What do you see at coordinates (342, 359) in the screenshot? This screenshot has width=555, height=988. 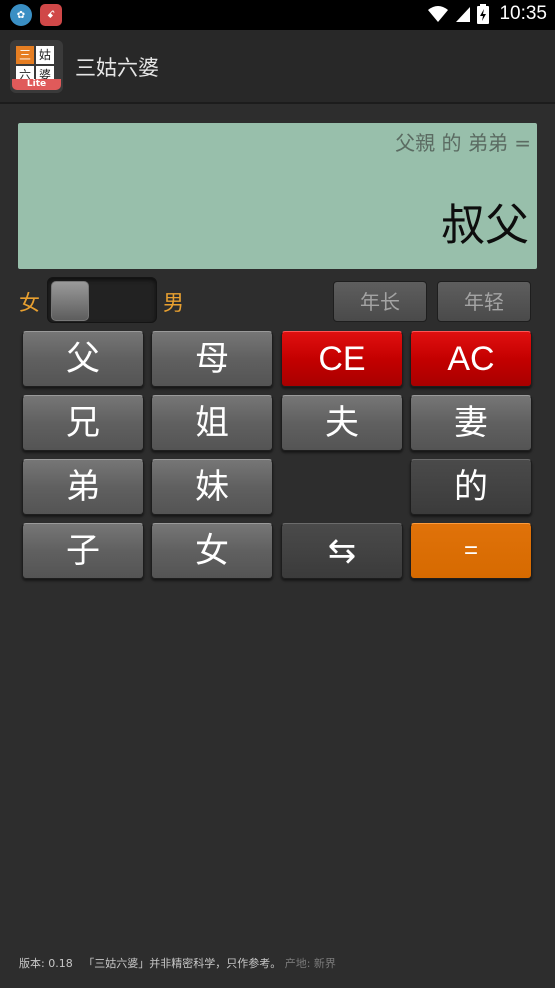 I see `clear-entry-button: CE` at bounding box center [342, 359].